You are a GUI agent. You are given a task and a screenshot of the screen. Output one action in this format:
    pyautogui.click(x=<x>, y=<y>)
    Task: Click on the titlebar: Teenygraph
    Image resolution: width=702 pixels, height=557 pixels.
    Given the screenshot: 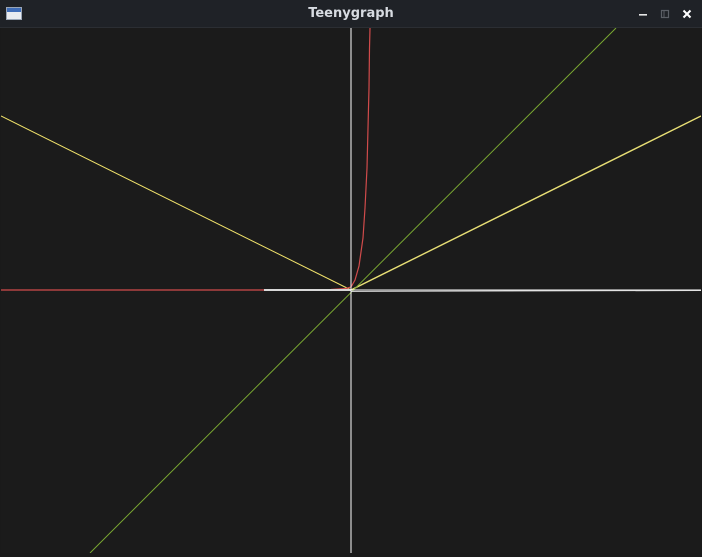 What is the action you would take?
    pyautogui.click(x=351, y=14)
    